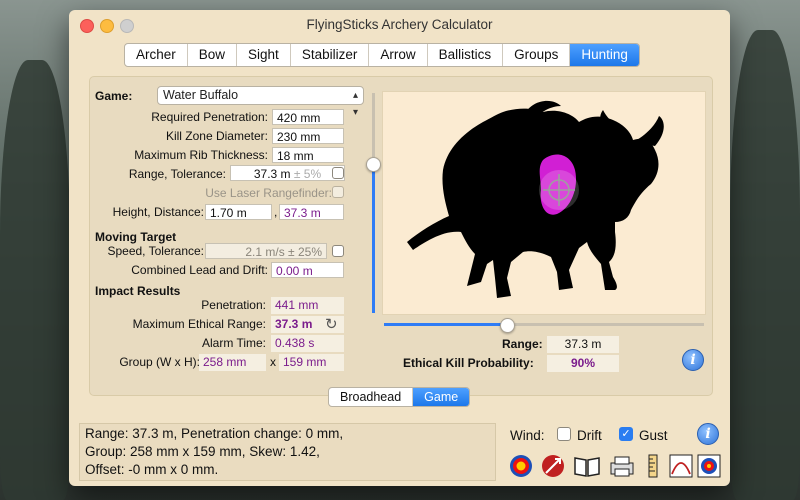  I want to click on laser-rangefinder-label: Use Laser Rangefinder:, so click(268, 193).